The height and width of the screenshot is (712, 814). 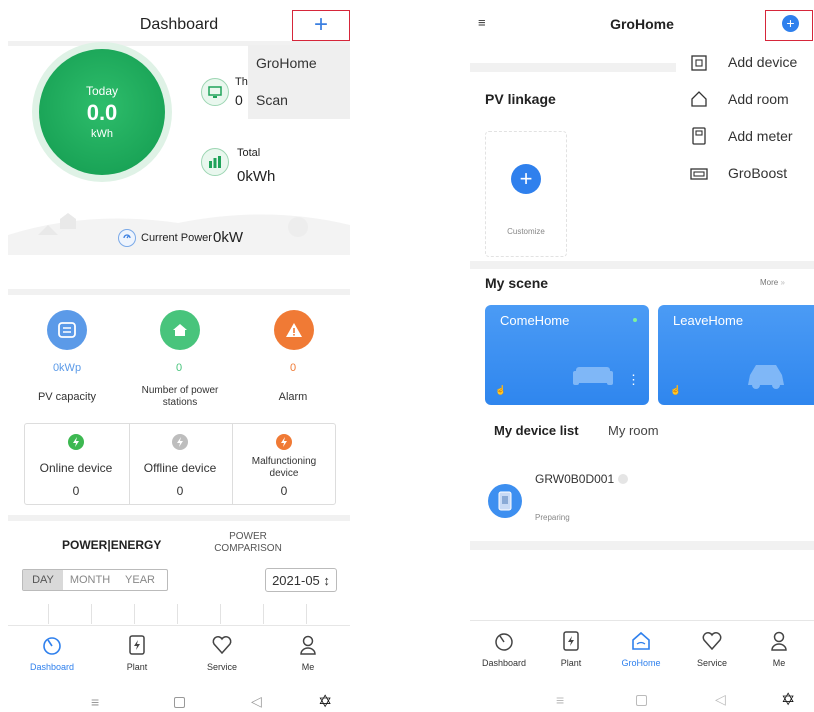 I want to click on menu-add-meter: Add meter, so click(x=760, y=136).